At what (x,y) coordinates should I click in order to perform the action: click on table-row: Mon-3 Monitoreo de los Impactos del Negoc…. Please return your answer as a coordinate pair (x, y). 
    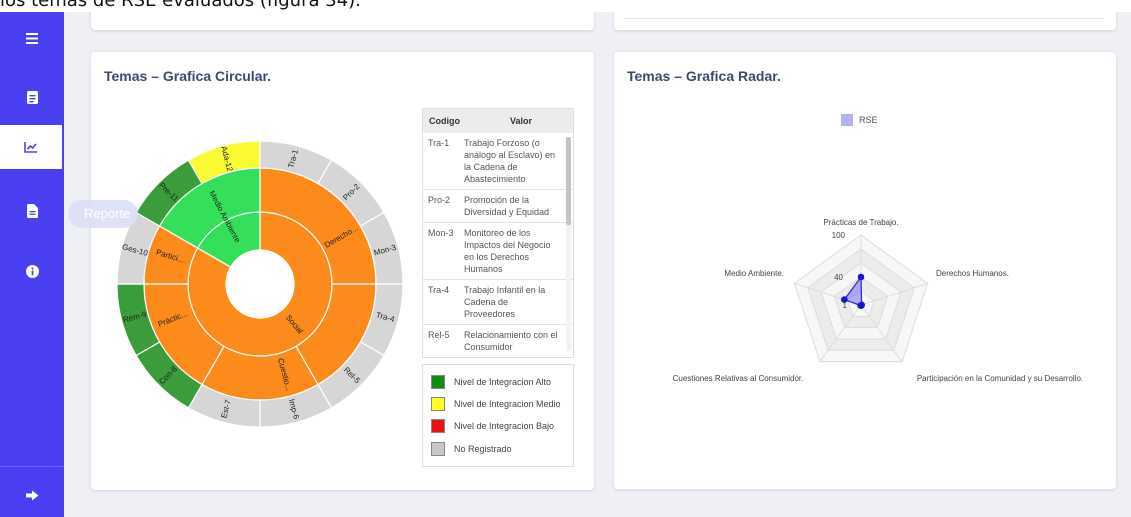
    Looking at the image, I should click on (498, 251).